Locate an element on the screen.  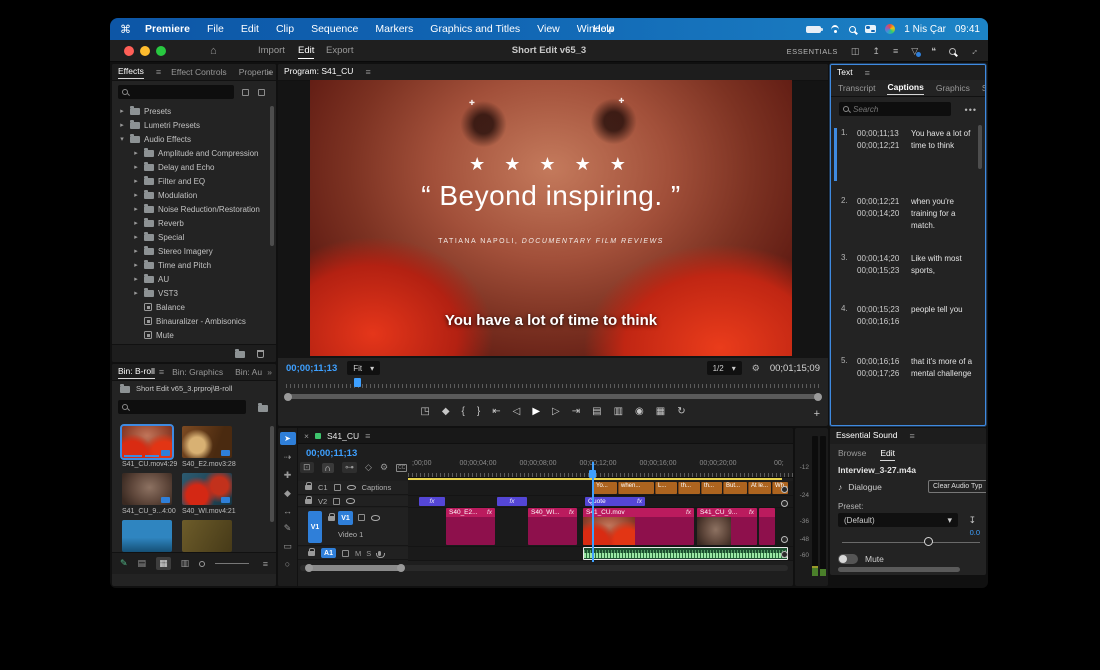
effects-tree-item: ▸ Special is located at coordinates (194, 237).